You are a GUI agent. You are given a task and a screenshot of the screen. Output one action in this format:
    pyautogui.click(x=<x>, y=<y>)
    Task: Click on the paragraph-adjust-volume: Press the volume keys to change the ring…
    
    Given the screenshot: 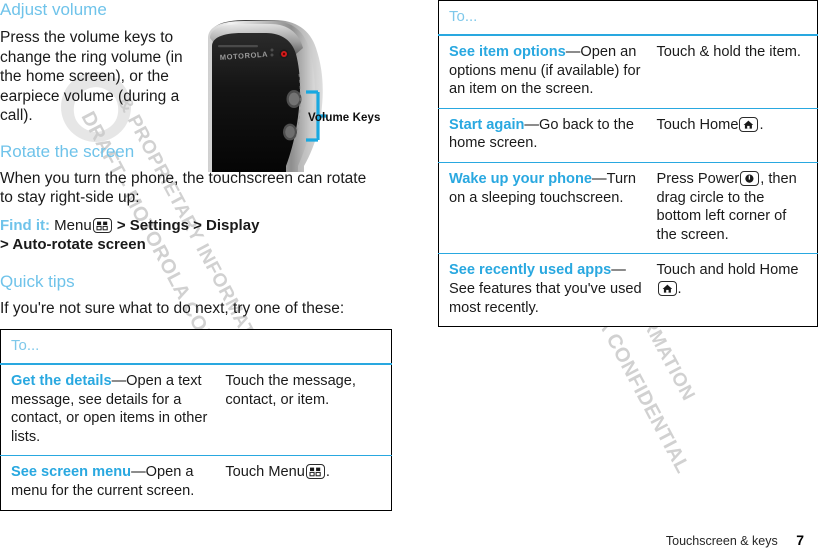 What is the action you would take?
    pyautogui.click(x=91, y=76)
    